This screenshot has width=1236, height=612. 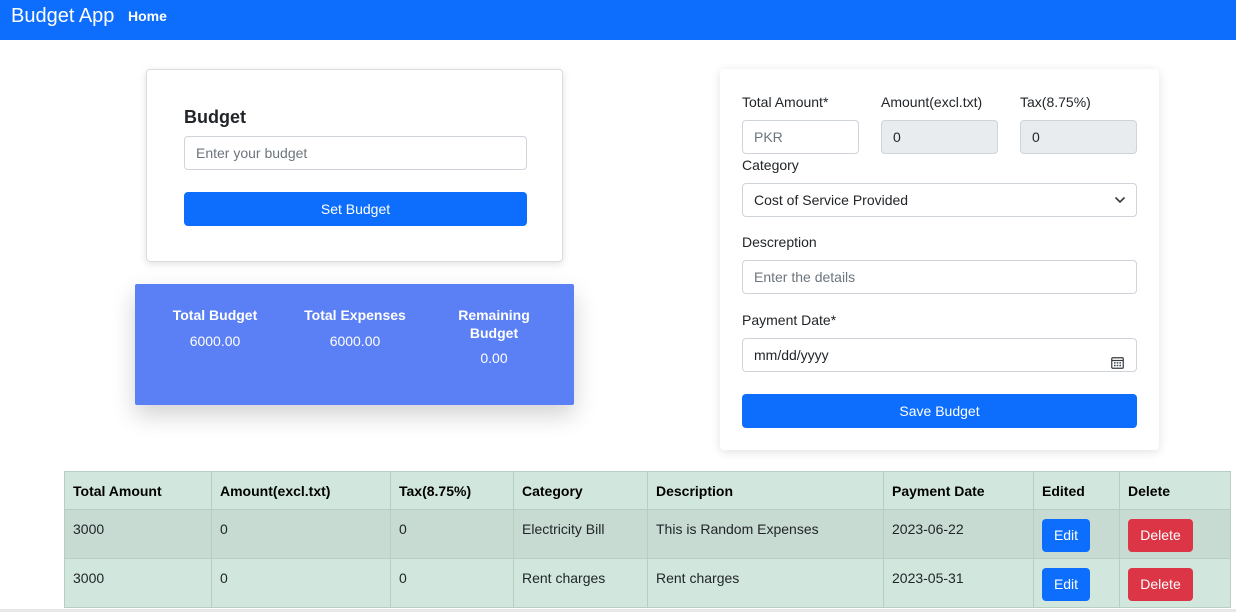 I want to click on remaining-budget-label-line1: Remaining, so click(x=494, y=315).